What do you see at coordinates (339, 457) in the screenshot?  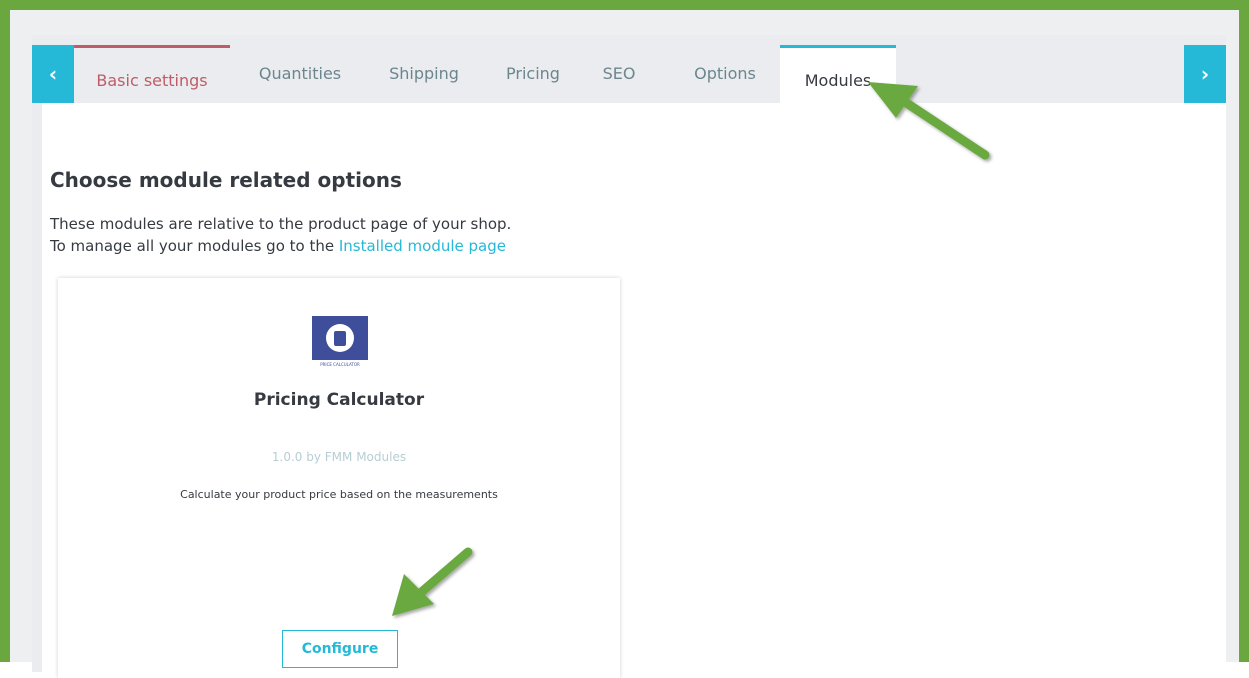 I see `module-version: 1.0.0 by FMM Modules` at bounding box center [339, 457].